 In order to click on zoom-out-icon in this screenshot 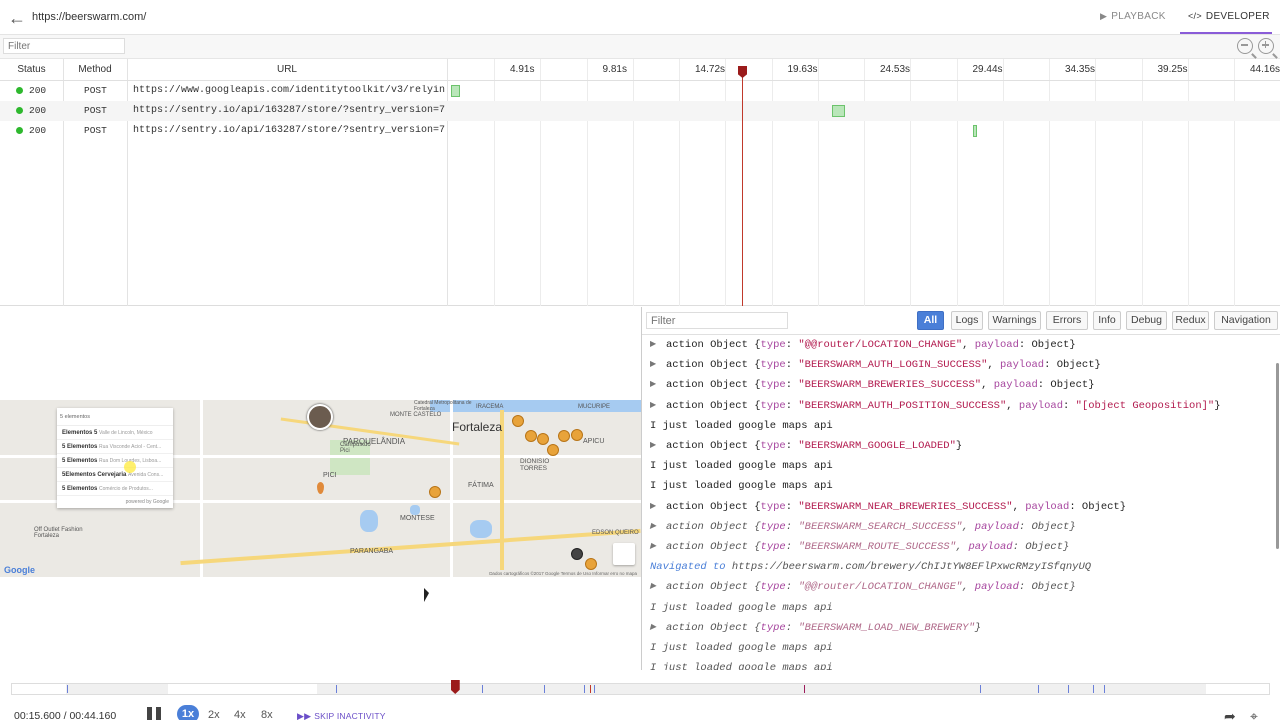, I will do `click(1245, 46)`.